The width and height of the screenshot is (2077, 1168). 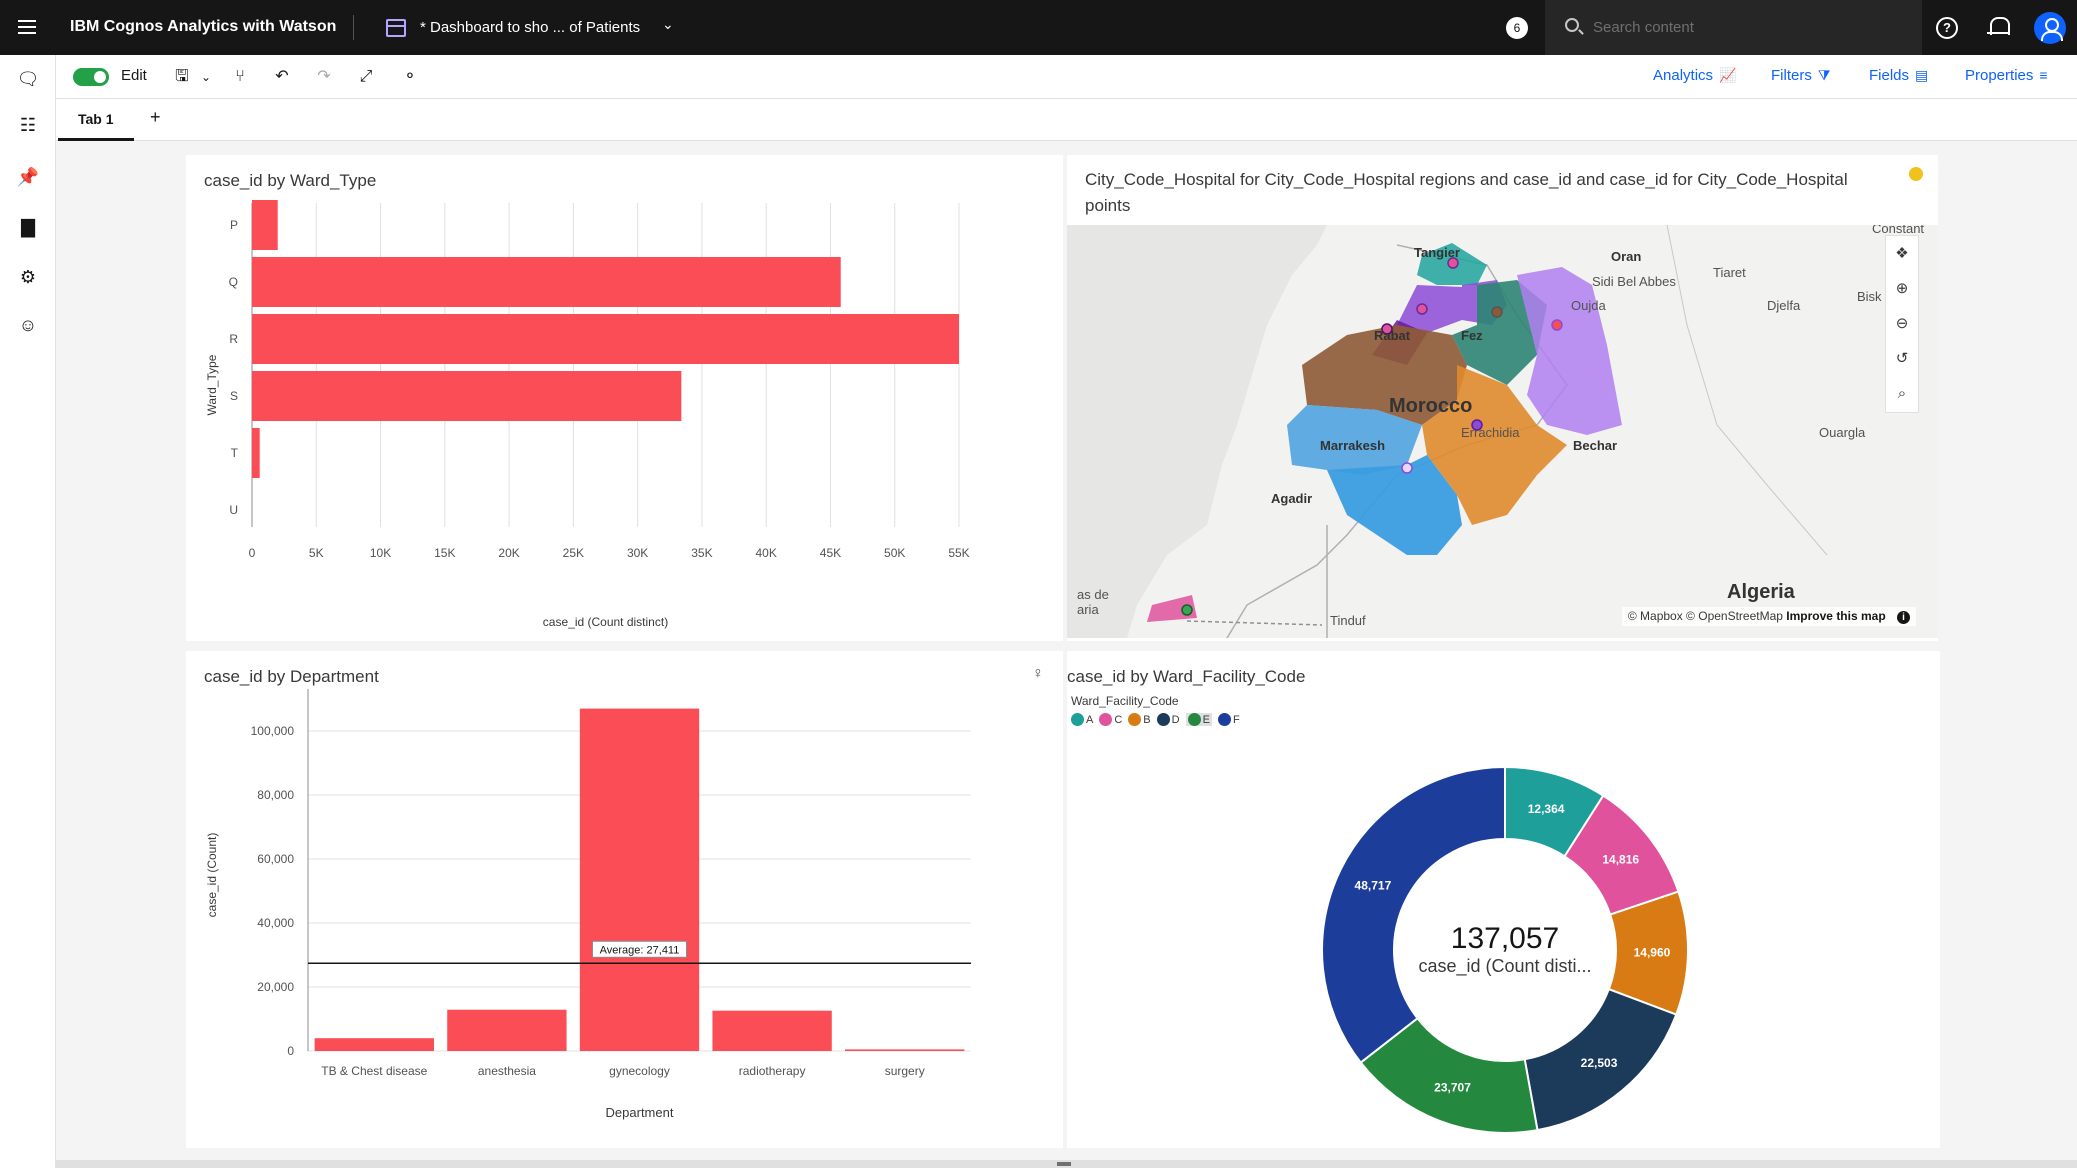 I want to click on properties-label: Properties, so click(x=1999, y=75).